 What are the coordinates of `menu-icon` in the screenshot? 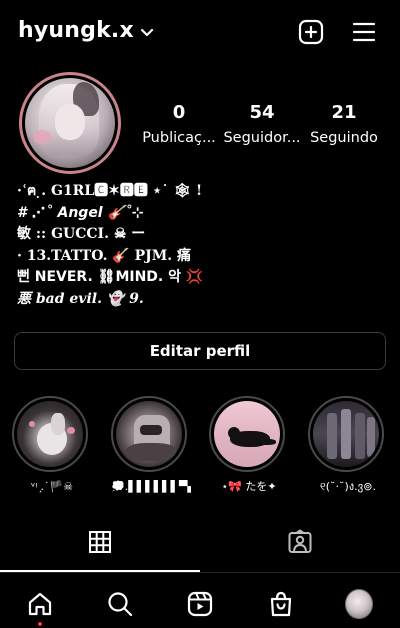 It's located at (364, 32).